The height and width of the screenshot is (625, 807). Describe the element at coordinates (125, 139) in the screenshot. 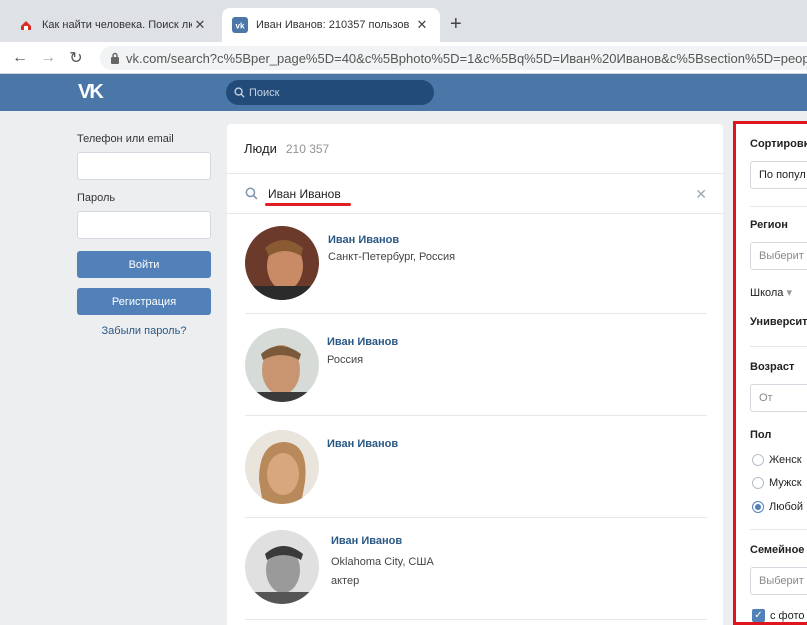

I see `phone-label: Телефон или email` at that location.